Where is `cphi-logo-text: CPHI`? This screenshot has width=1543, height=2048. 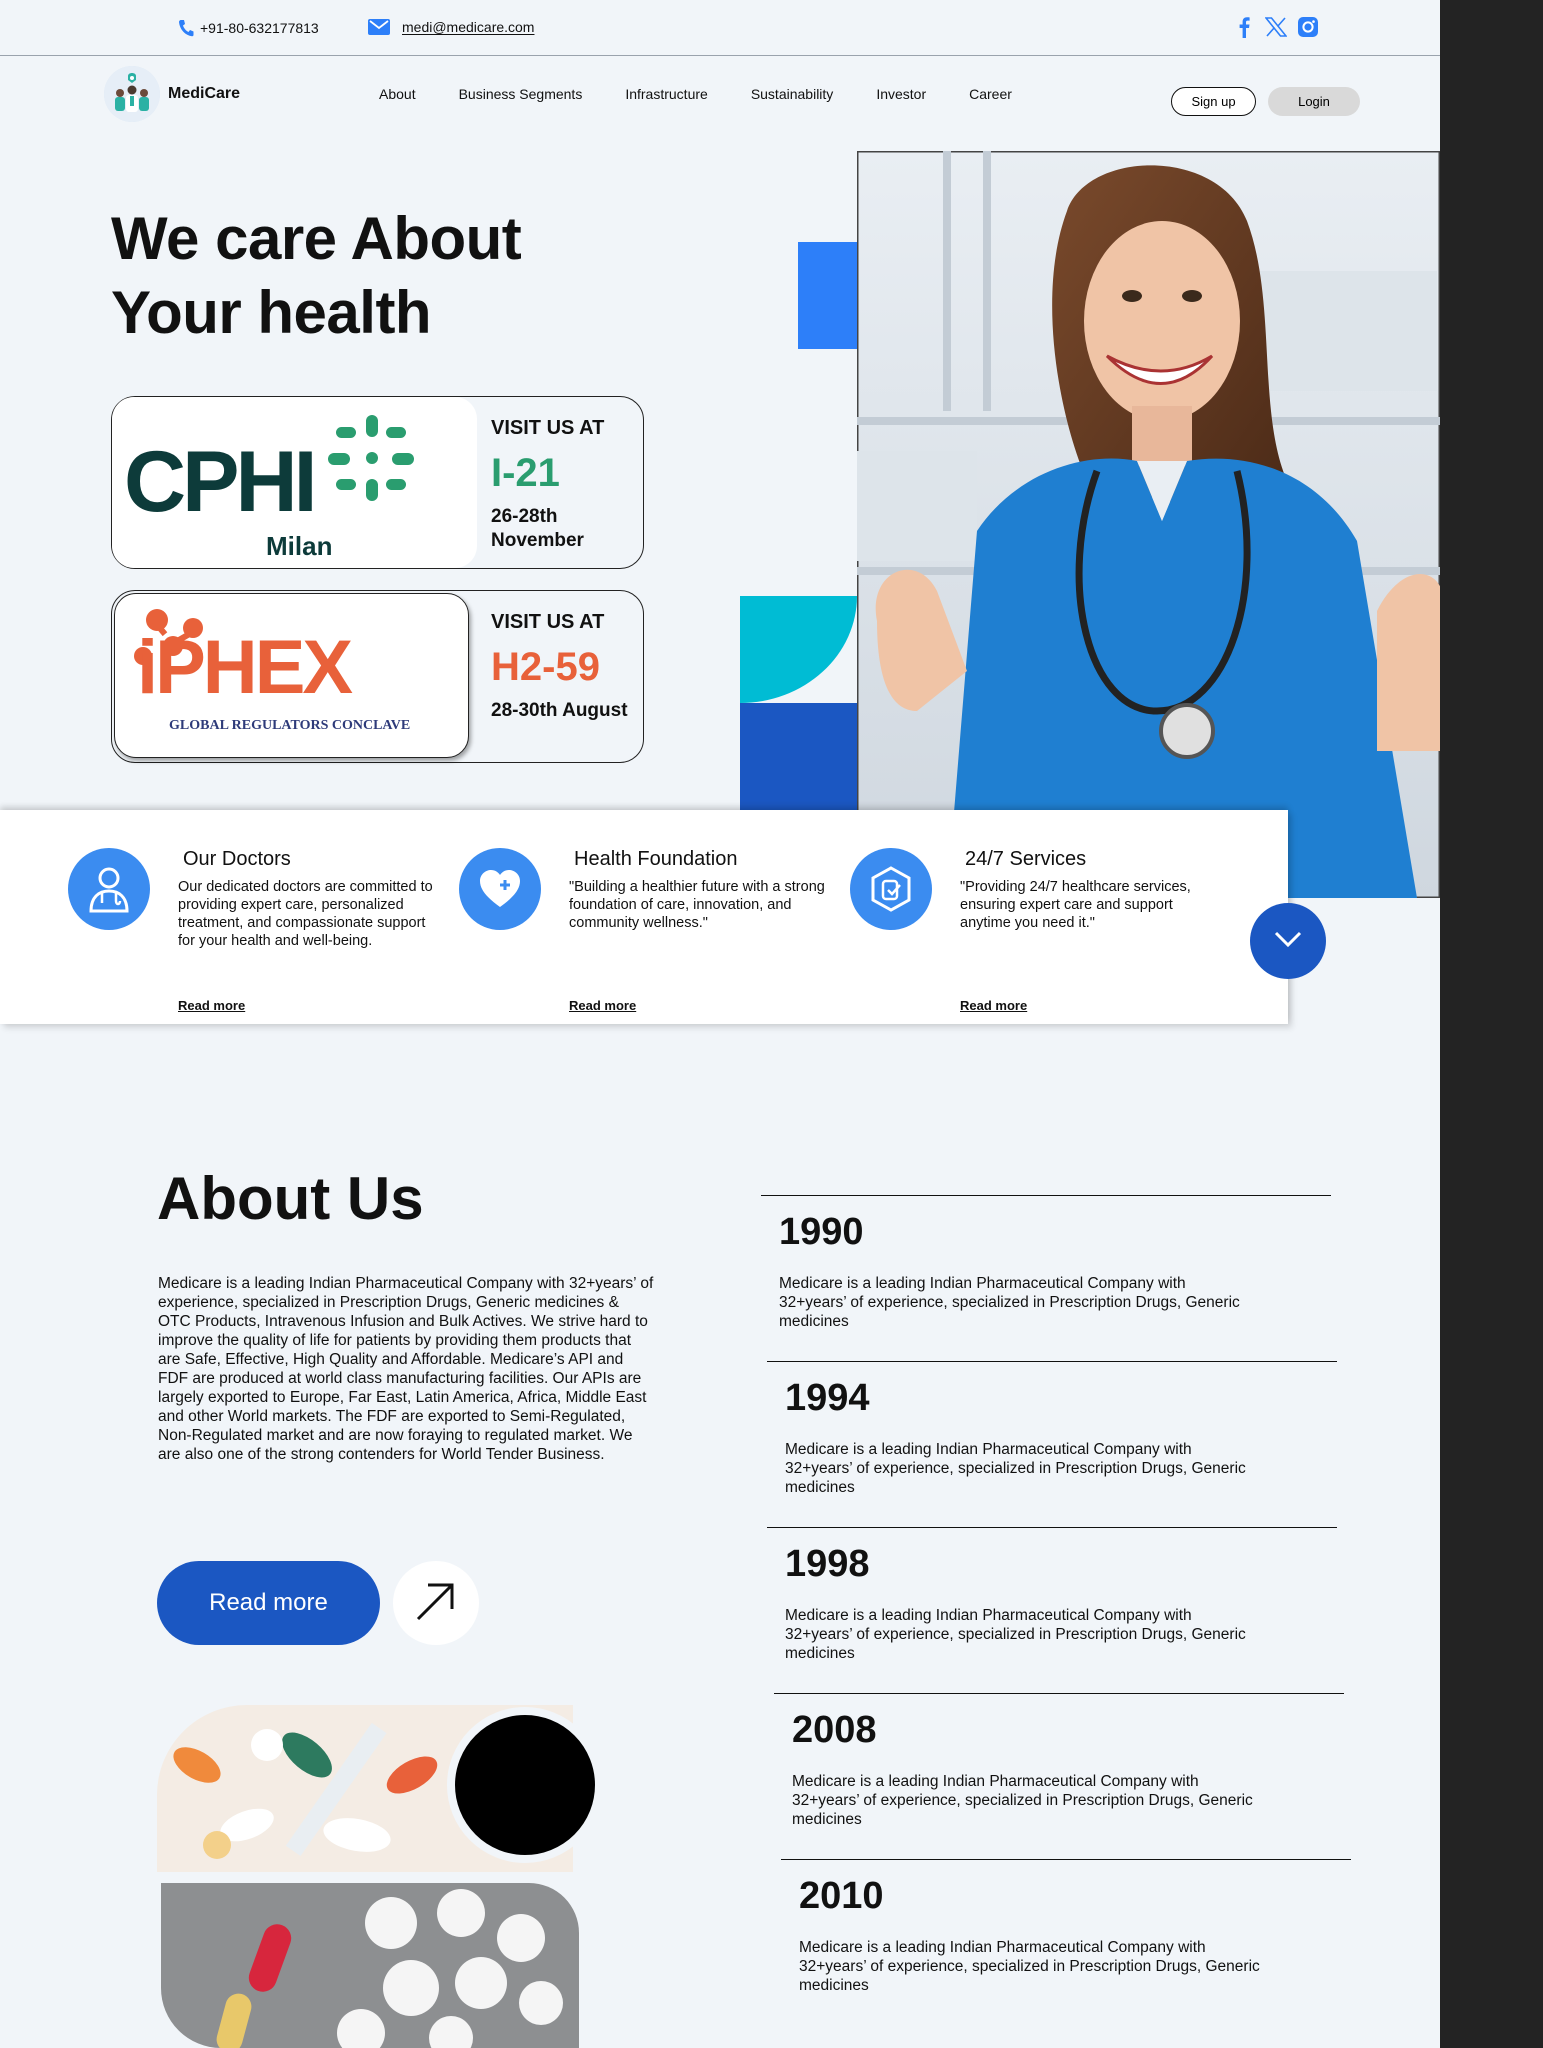 cphi-logo-text: CPHI is located at coordinates (220, 482).